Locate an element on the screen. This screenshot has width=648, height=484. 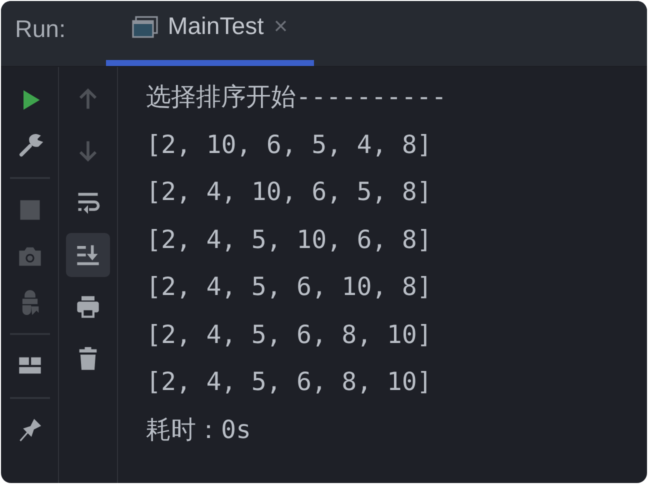
console-line: [2, 4, 5, 10, 6, 8] is located at coordinates (289, 240).